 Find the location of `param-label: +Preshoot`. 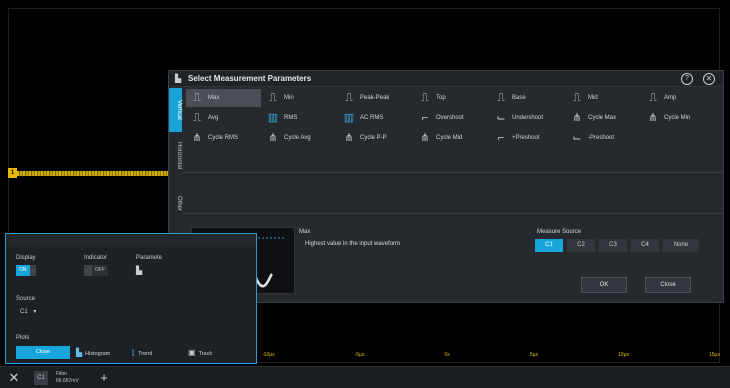

param-label: +Preshoot is located at coordinates (526, 138).